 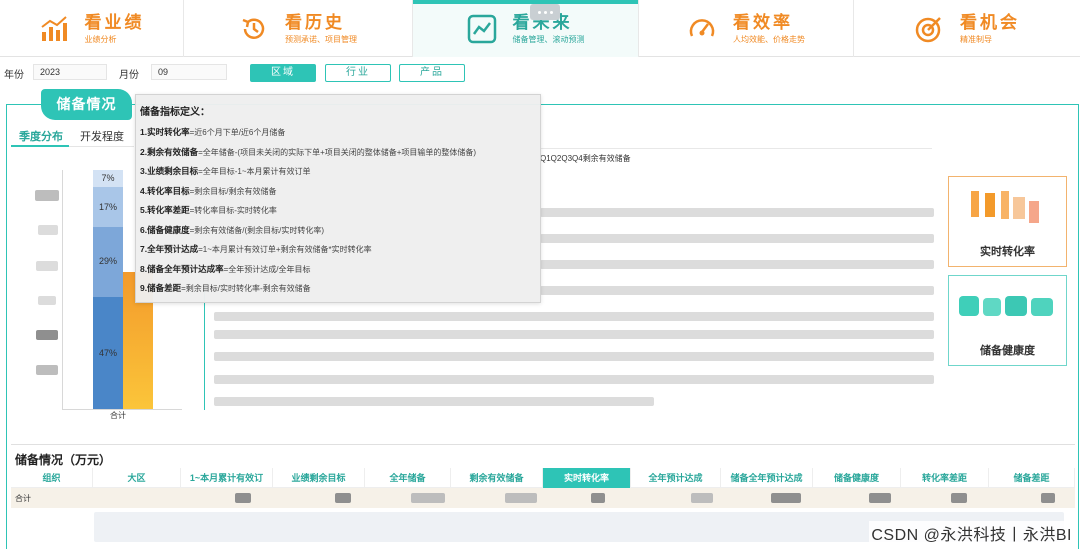 What do you see at coordinates (432, 73) in the screenshot?
I see `product-button: 产品` at bounding box center [432, 73].